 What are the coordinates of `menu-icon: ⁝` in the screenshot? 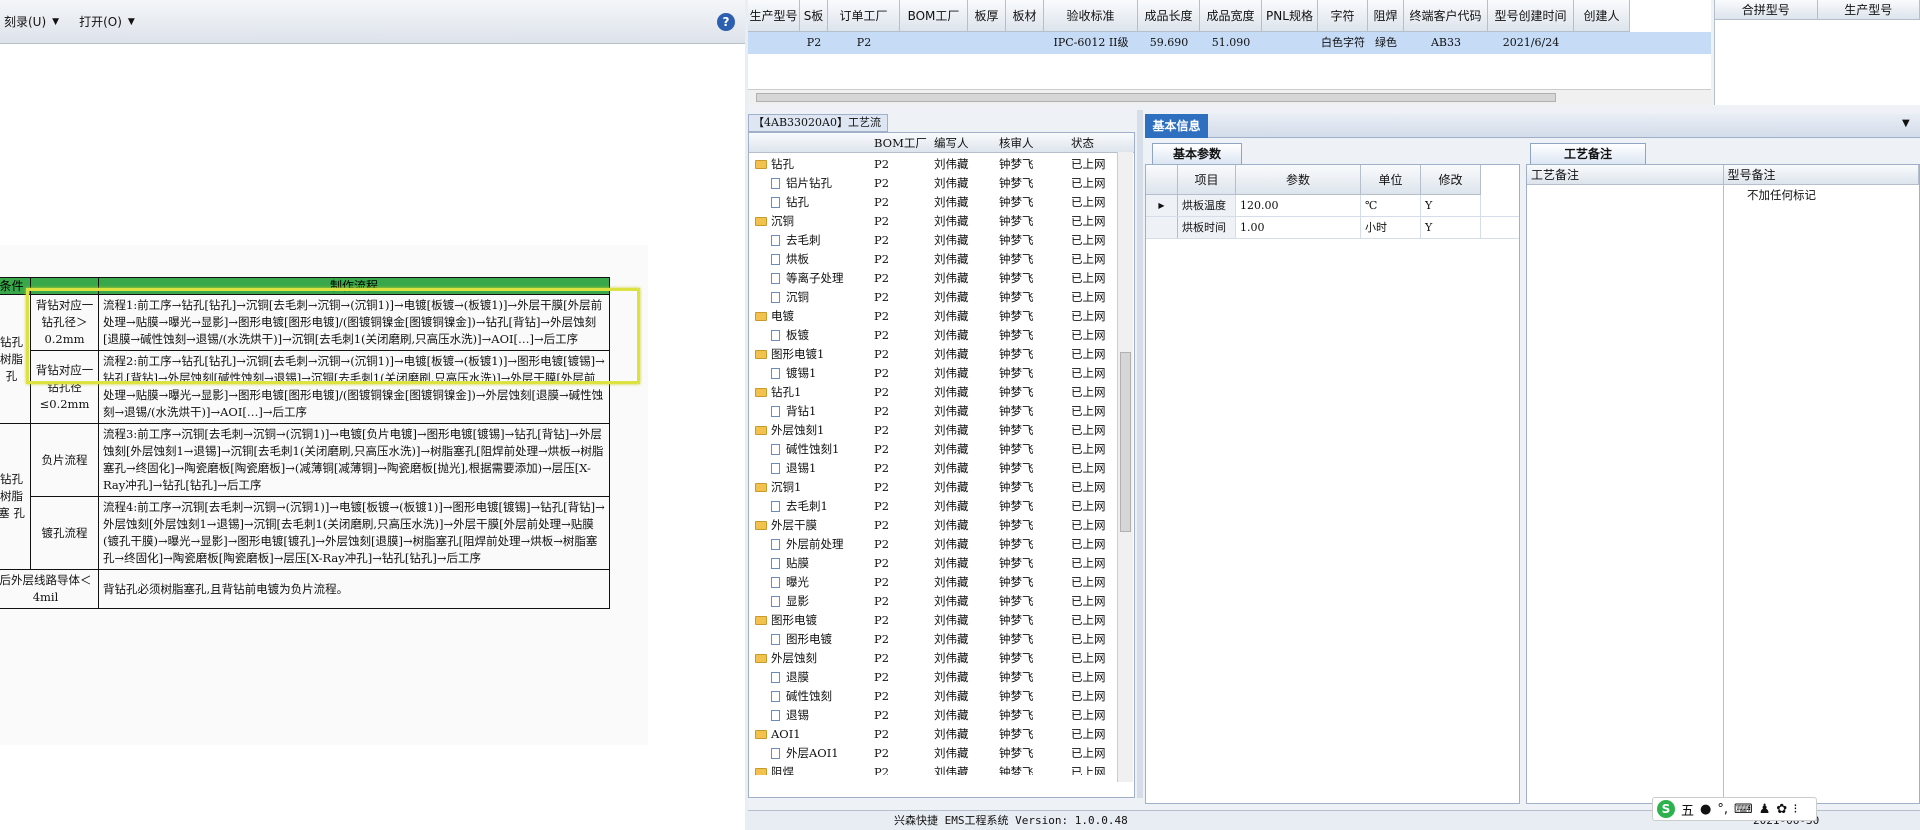 It's located at (1795, 809).